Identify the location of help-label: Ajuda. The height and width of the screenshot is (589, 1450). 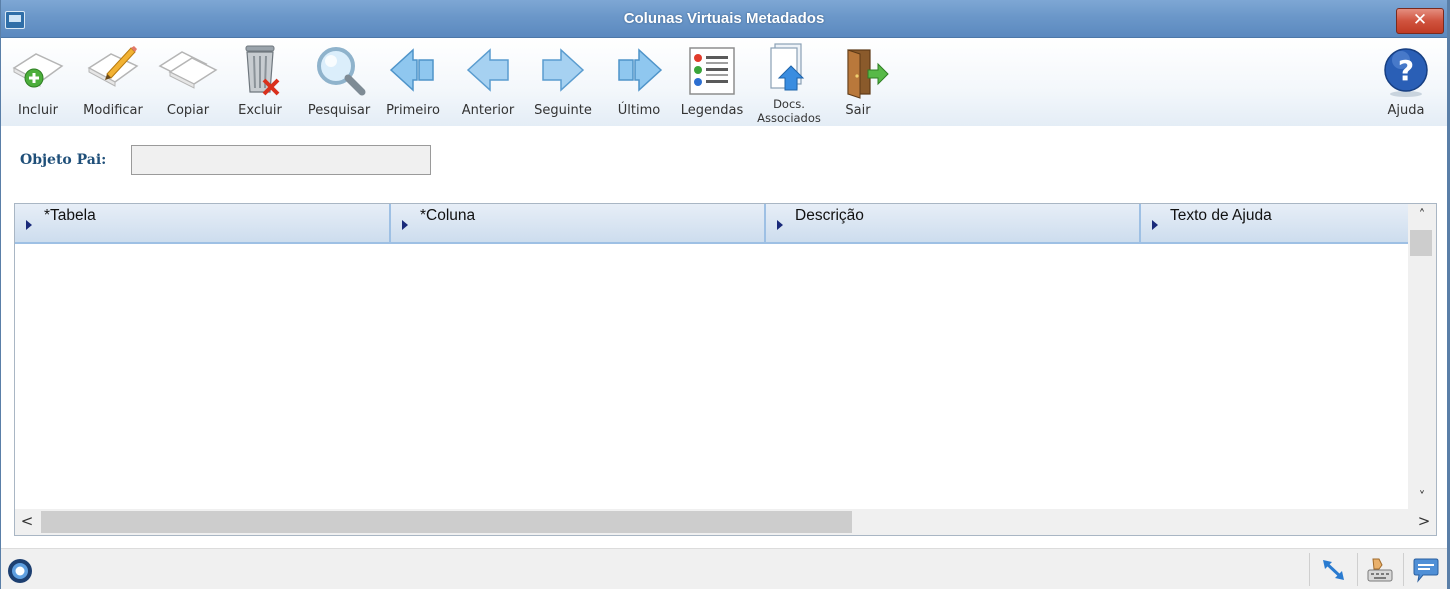
(1406, 110).